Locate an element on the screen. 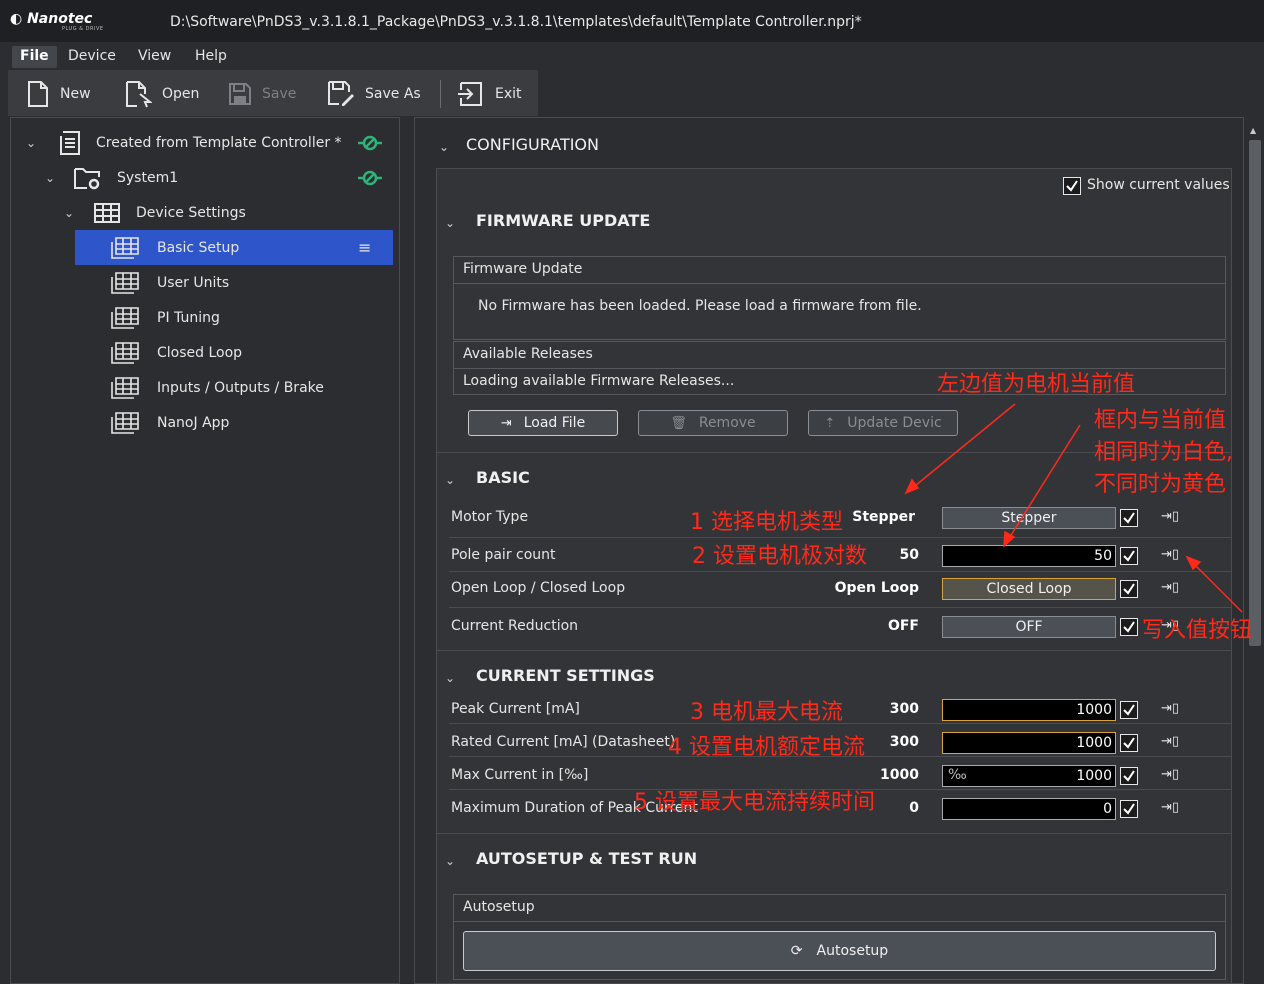  arrow-head is located at coordinates (912, 486).